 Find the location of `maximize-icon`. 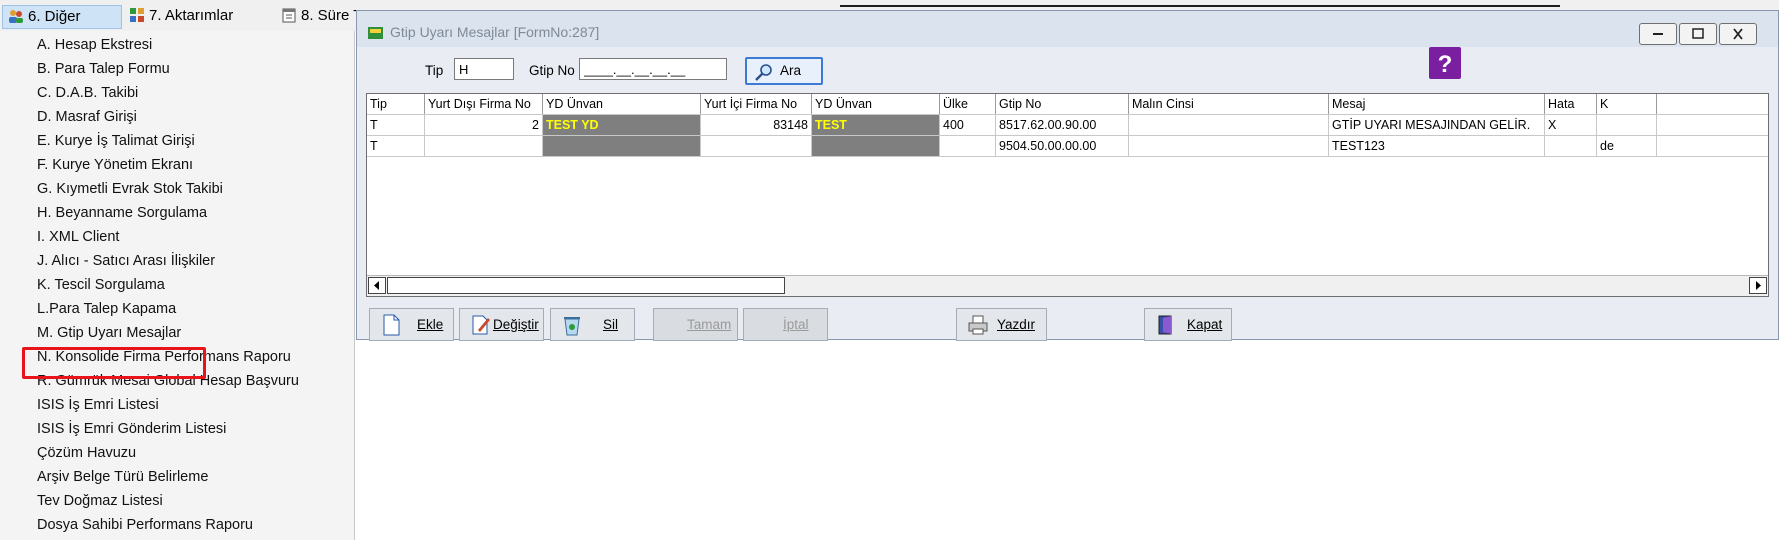

maximize-icon is located at coordinates (1698, 33).